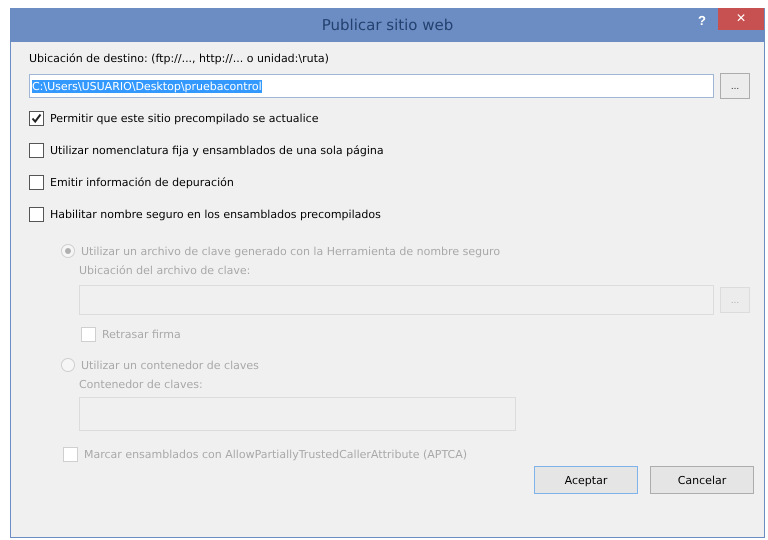 This screenshot has width=768, height=540. I want to click on window-title: Publicar sitio web, so click(388, 25).